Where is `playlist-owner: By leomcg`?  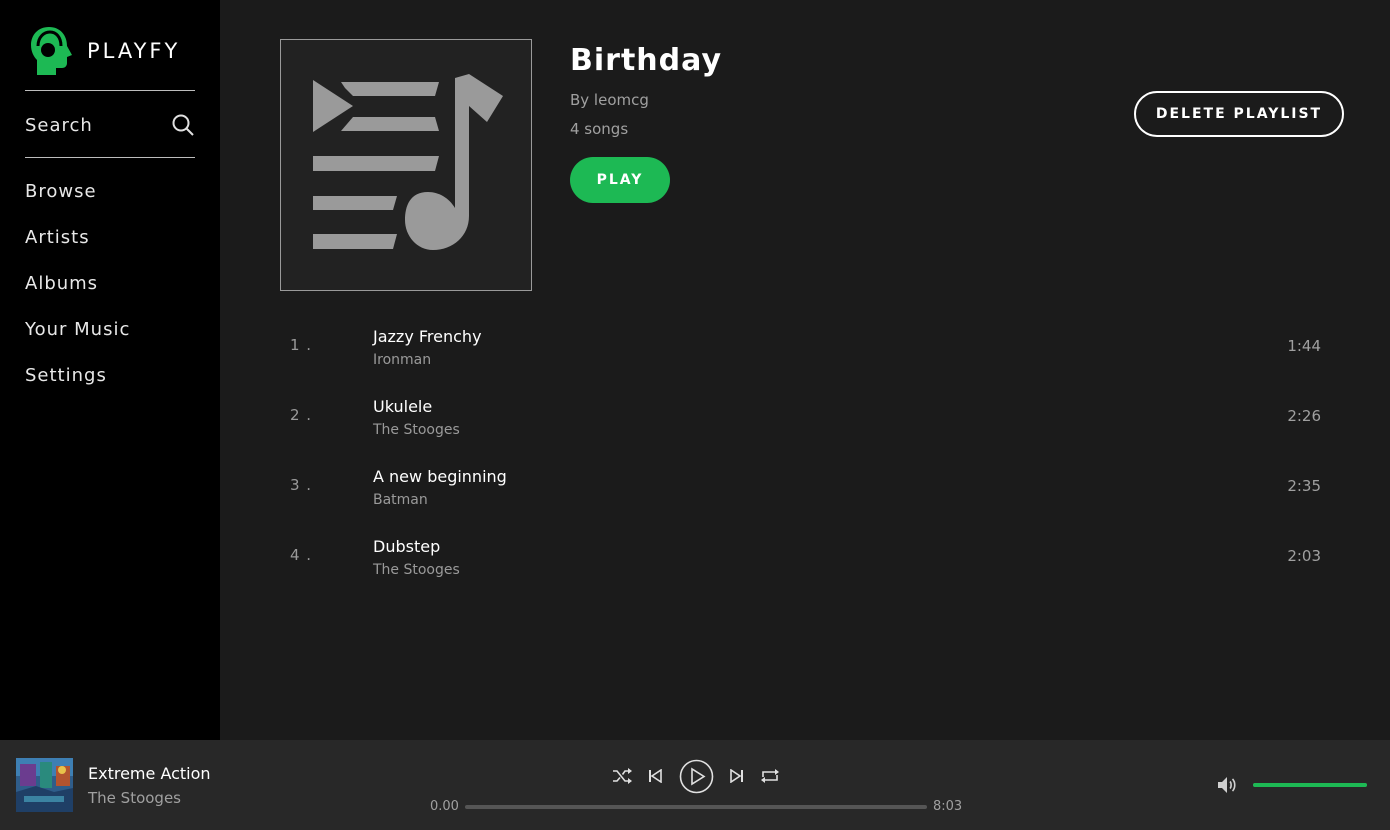 playlist-owner: By leomcg is located at coordinates (609, 100).